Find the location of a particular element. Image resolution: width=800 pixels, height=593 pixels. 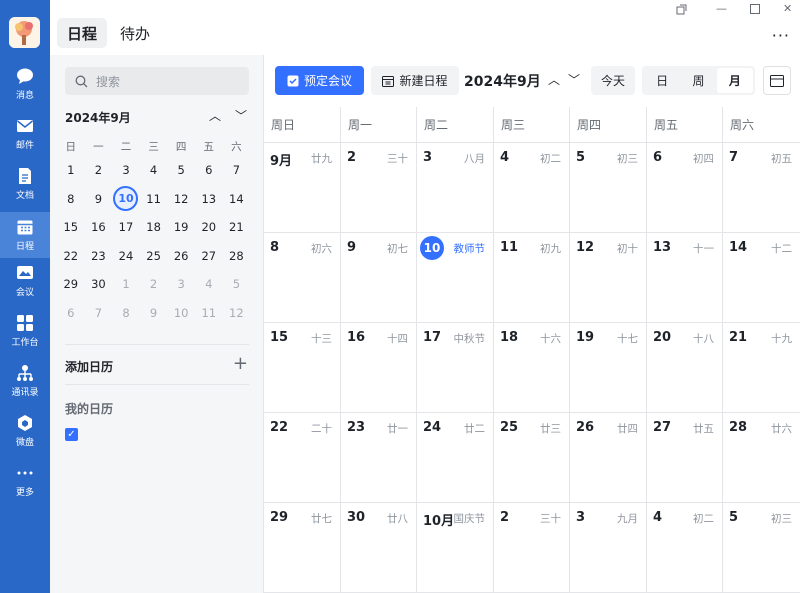

day-cell: 28 廿六 is located at coordinates (761, 458).